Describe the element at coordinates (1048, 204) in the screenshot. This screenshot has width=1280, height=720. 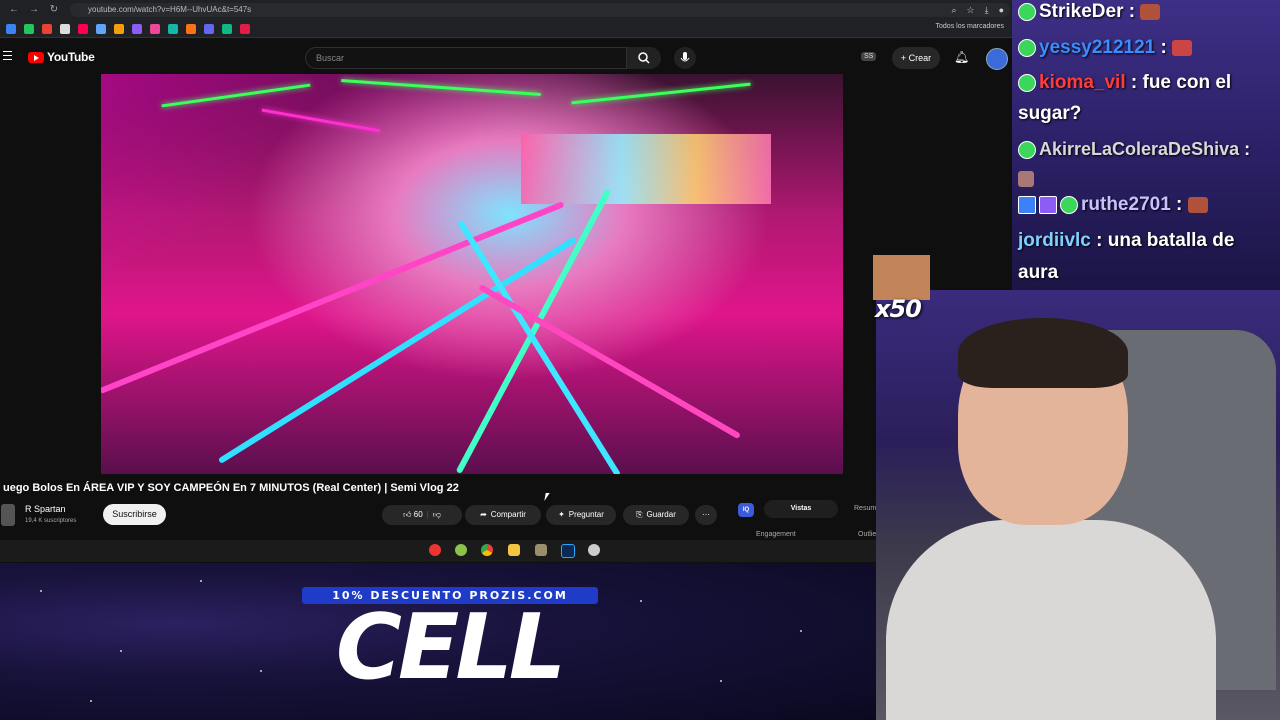
I see `gem-badge-icon` at that location.